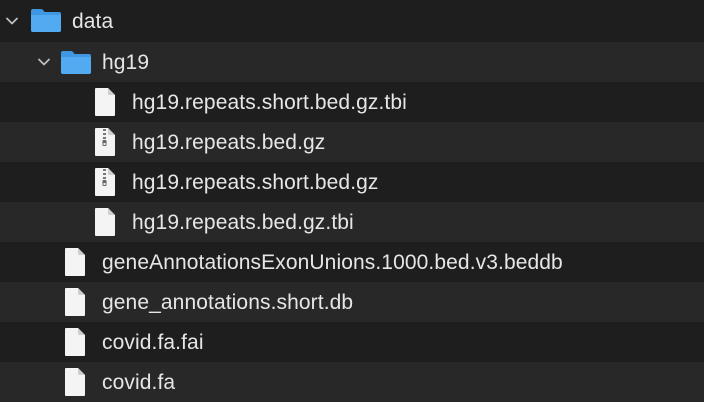 This screenshot has height=402, width=704. What do you see at coordinates (352, 142) in the screenshot?
I see `tree-row-file: hg19.repeats.bed.gz` at bounding box center [352, 142].